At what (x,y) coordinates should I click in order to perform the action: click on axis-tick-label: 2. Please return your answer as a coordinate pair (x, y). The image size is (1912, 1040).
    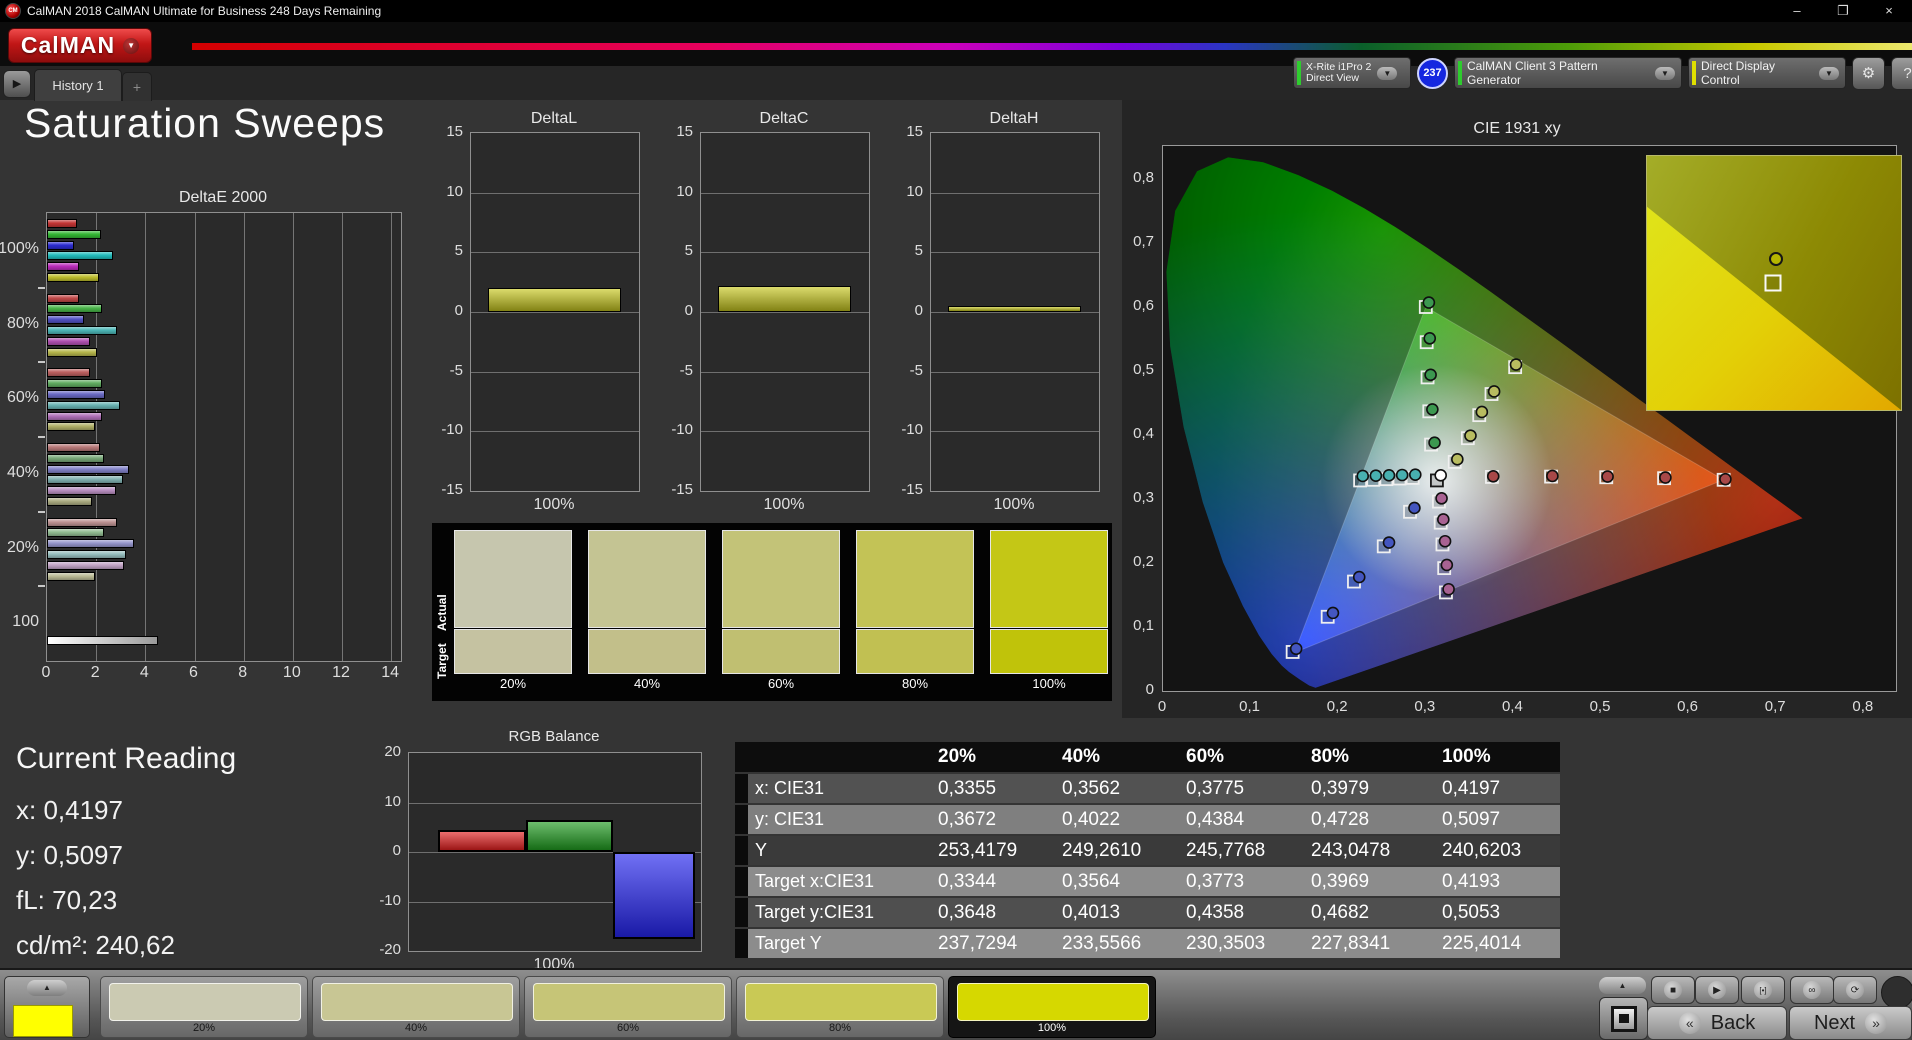
    Looking at the image, I should click on (95, 672).